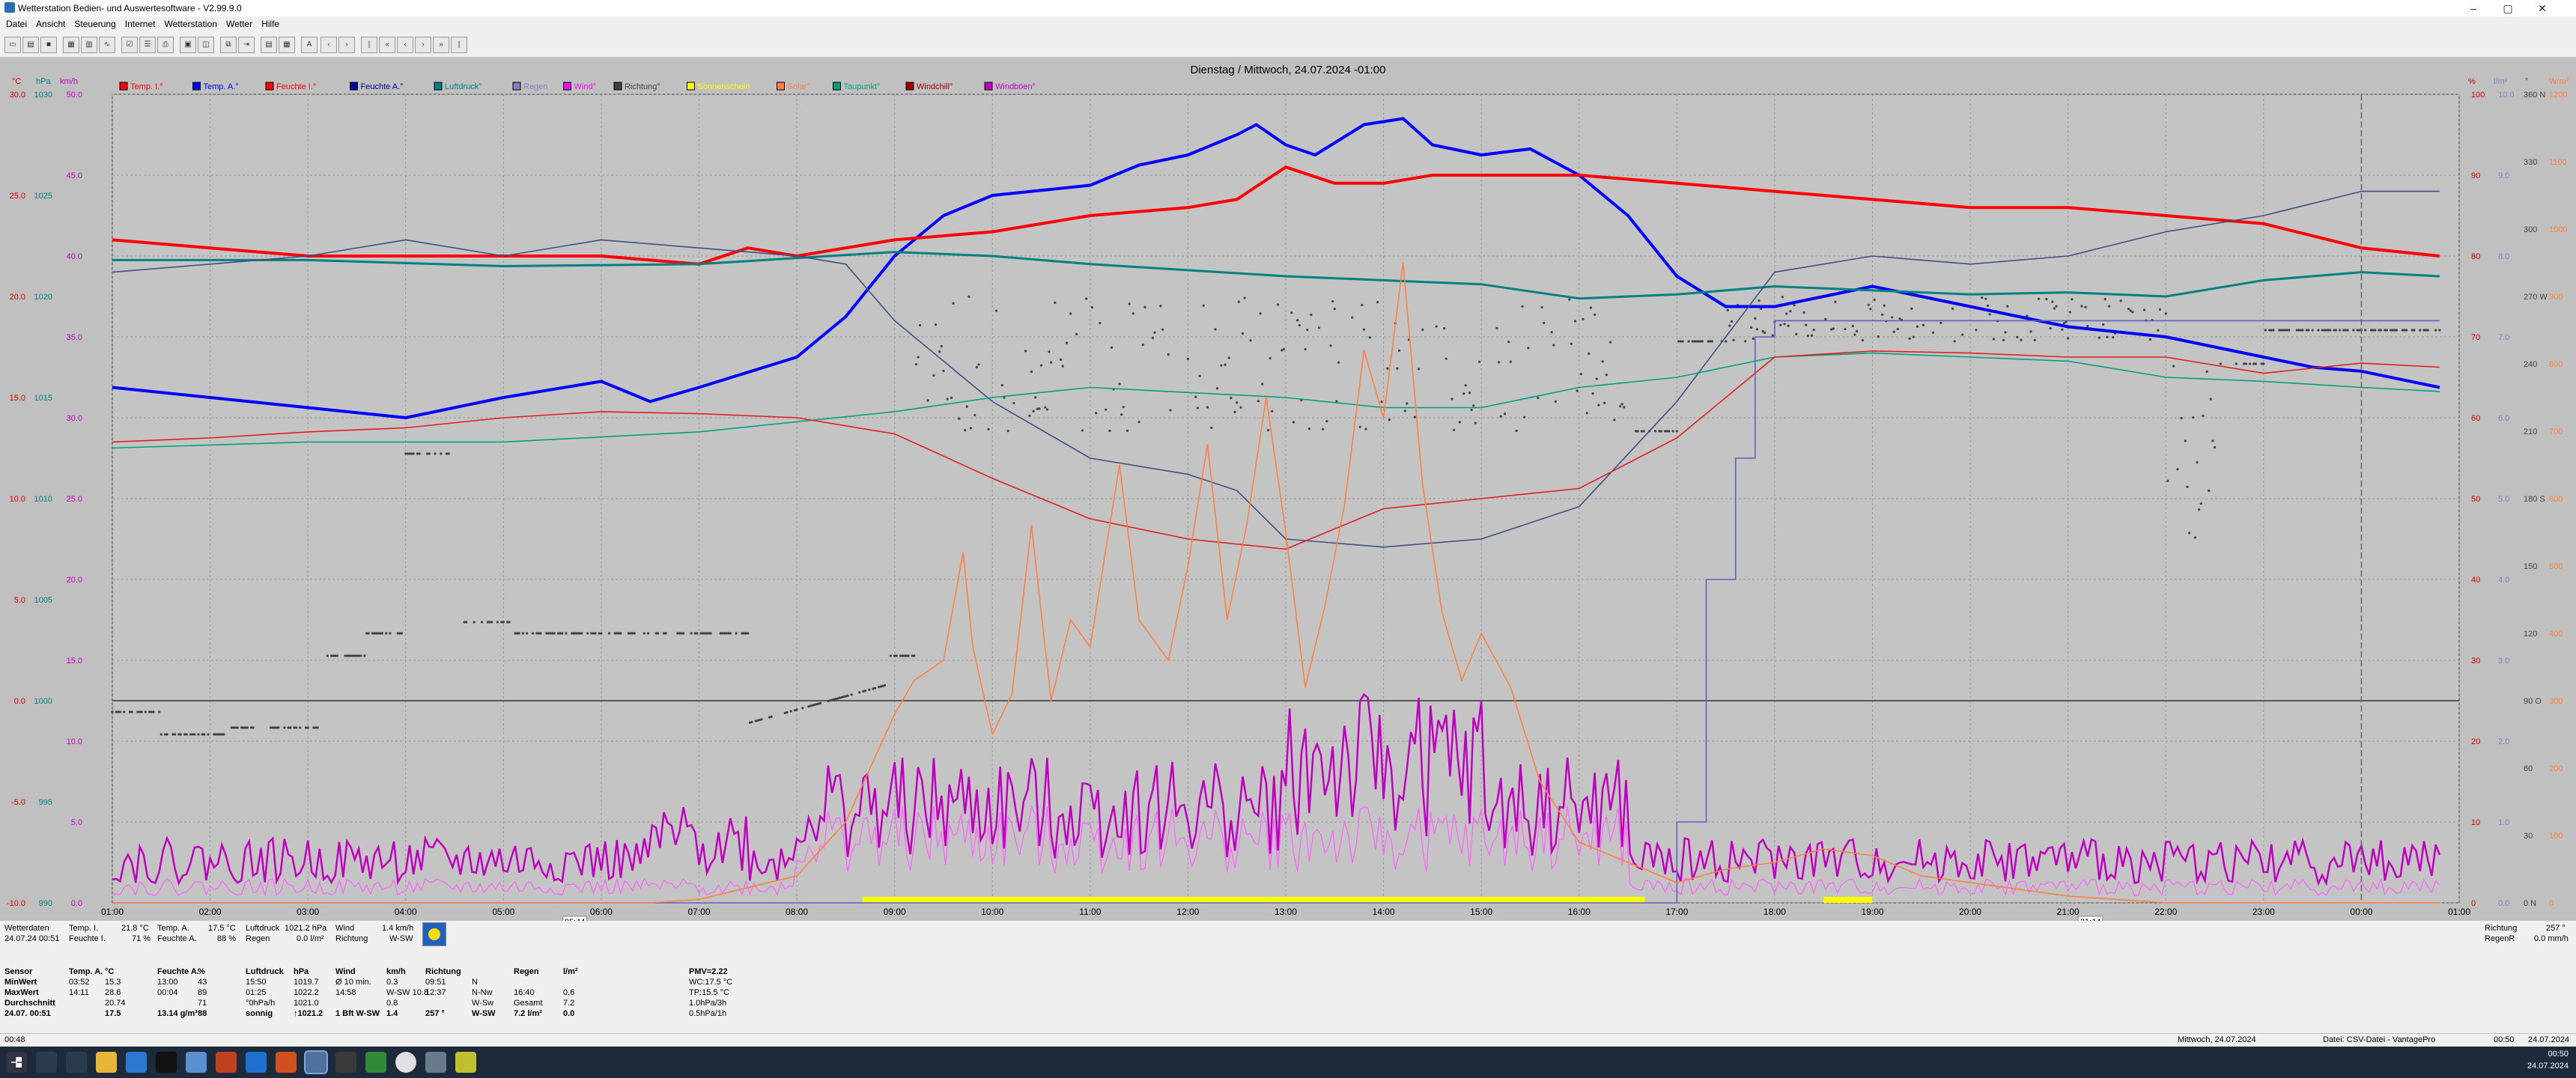 Image resolution: width=2576 pixels, height=1078 pixels. Describe the element at coordinates (46, 1062) in the screenshot. I see `search-icon` at that location.